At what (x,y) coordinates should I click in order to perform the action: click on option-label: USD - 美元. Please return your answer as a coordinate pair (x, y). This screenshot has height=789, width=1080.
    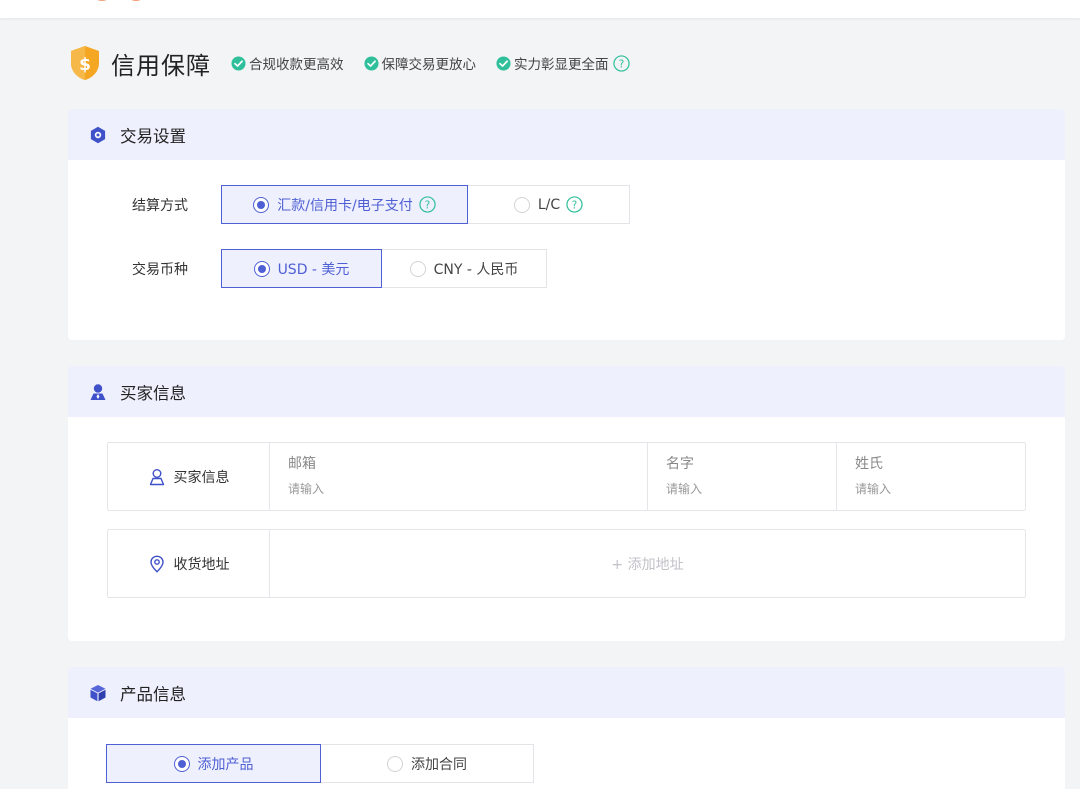
    Looking at the image, I should click on (313, 269).